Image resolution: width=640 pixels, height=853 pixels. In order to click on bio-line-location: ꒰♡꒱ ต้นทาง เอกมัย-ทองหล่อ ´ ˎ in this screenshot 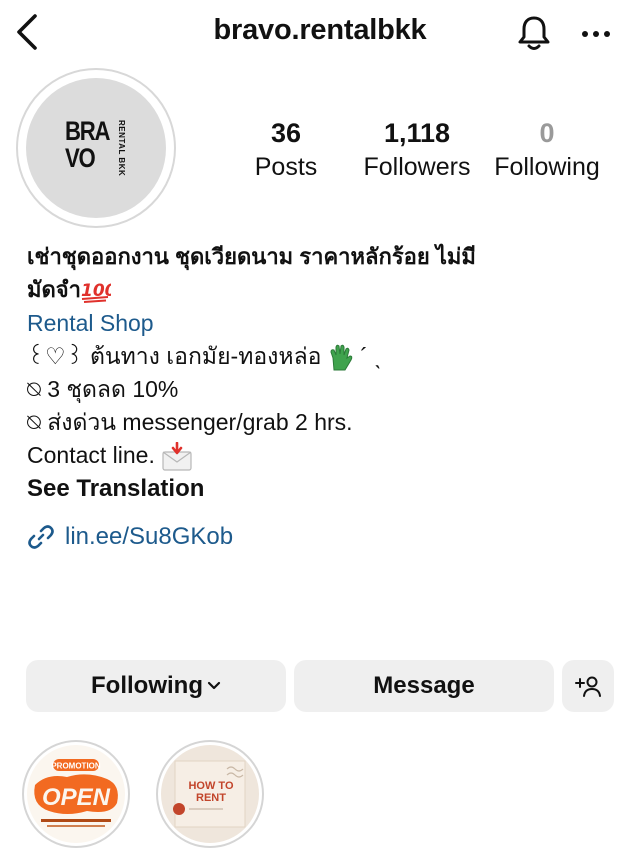, I will do `click(322, 356)`.